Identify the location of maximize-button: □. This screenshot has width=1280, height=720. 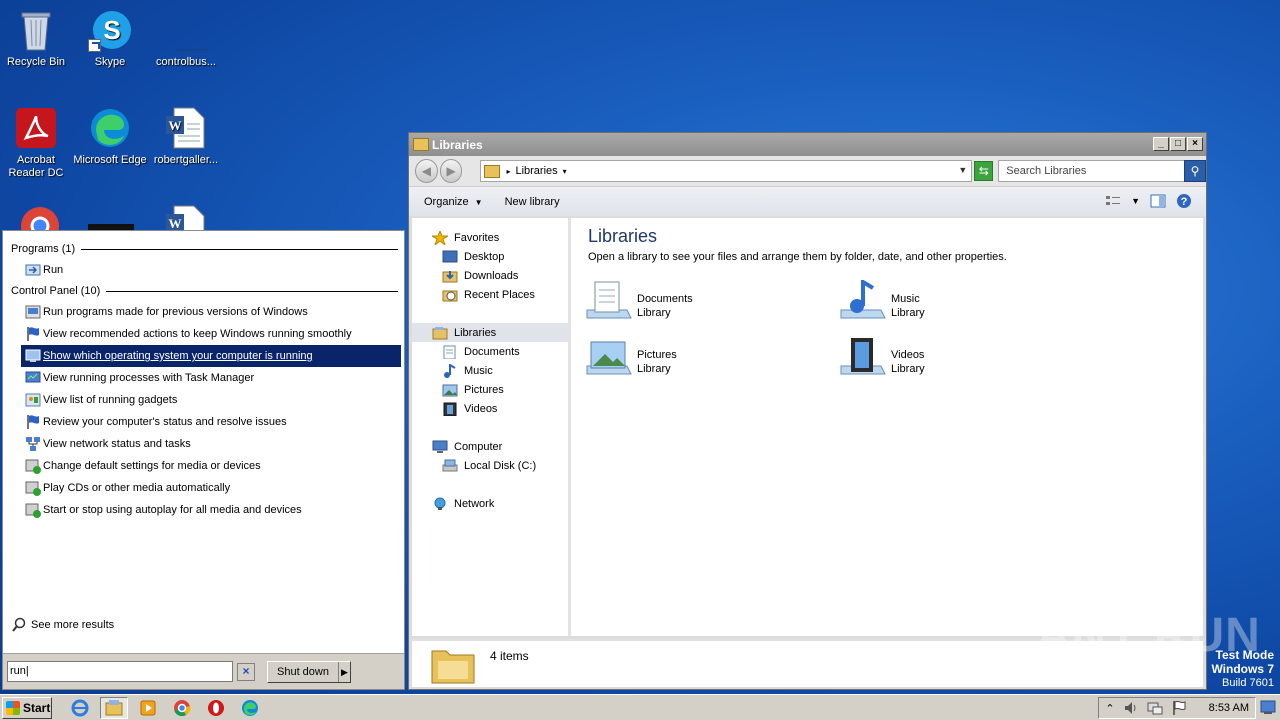
(1178, 144).